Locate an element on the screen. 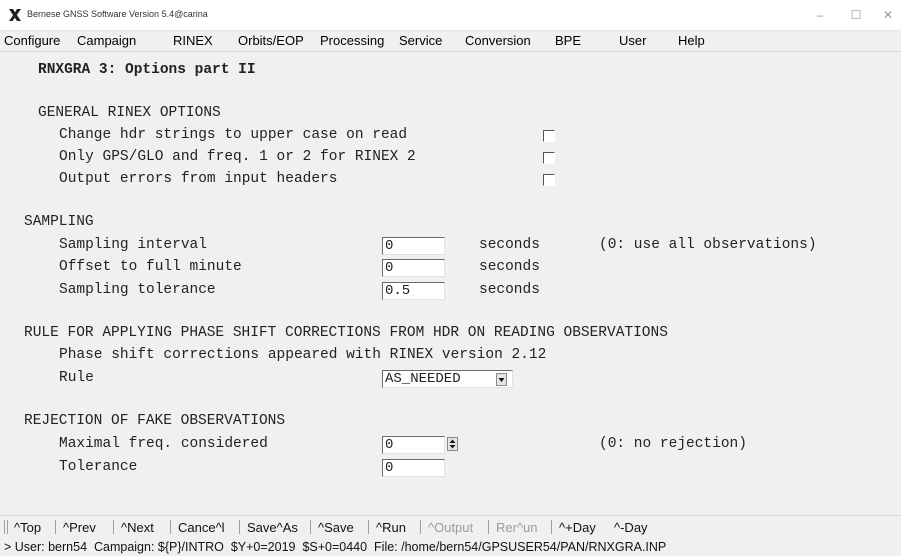  minus-day-button: ^-Day is located at coordinates (631, 527).